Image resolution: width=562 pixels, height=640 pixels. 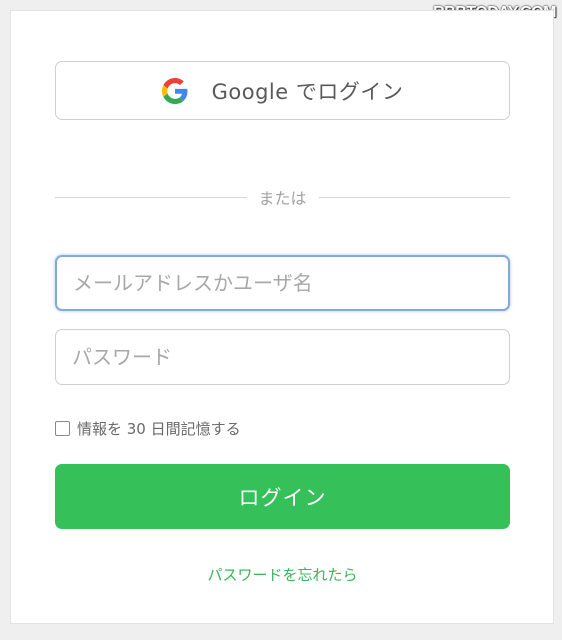 I want to click on or-divider: または, so click(x=283, y=197).